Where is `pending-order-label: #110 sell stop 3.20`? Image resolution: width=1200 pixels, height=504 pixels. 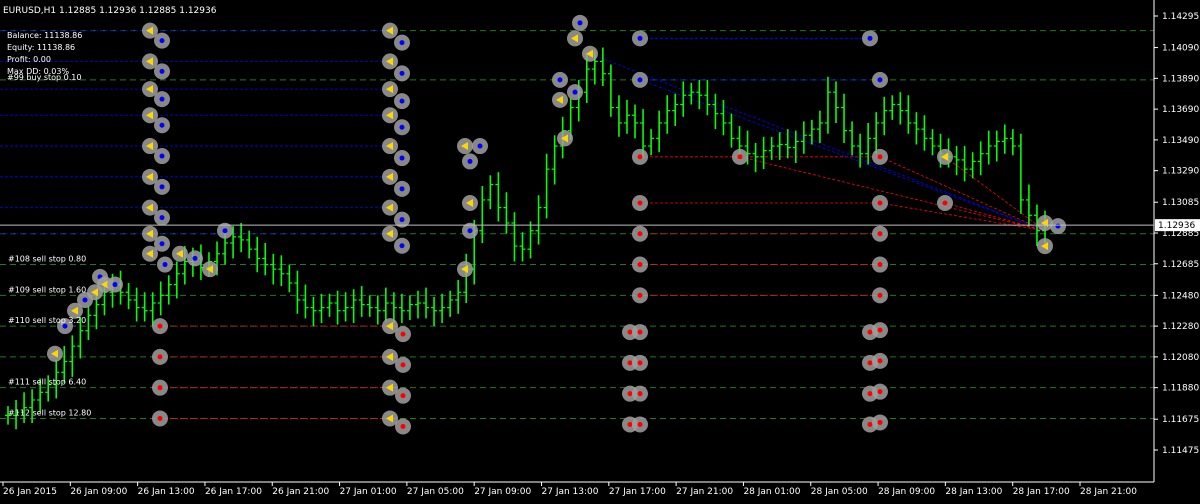 pending-order-label: #110 sell stop 3.20 is located at coordinates (47, 320).